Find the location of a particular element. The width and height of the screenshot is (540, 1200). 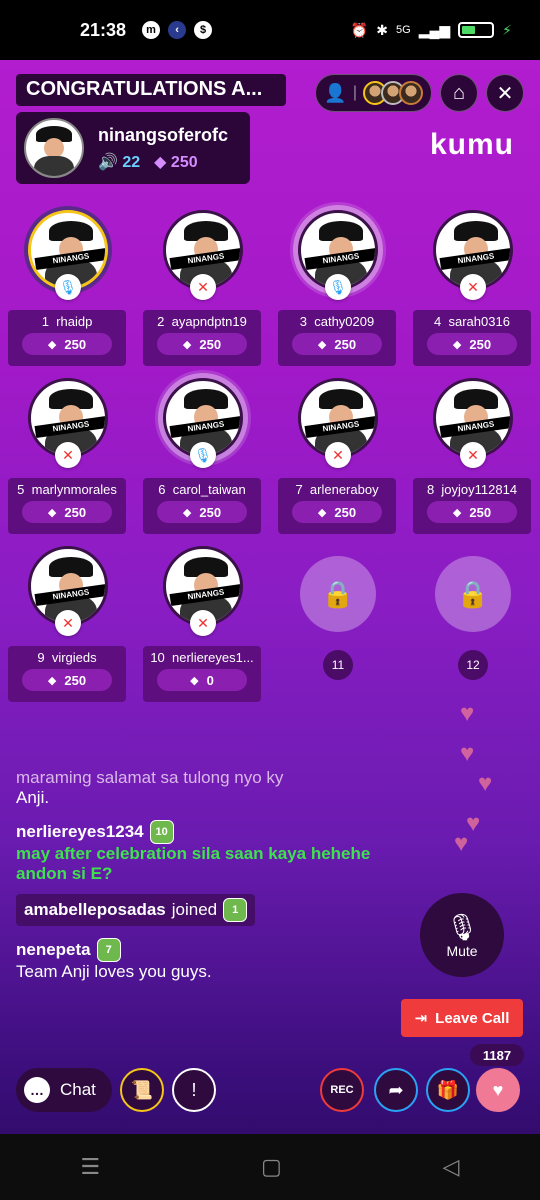

level-badge: 7 is located at coordinates (108, 950).